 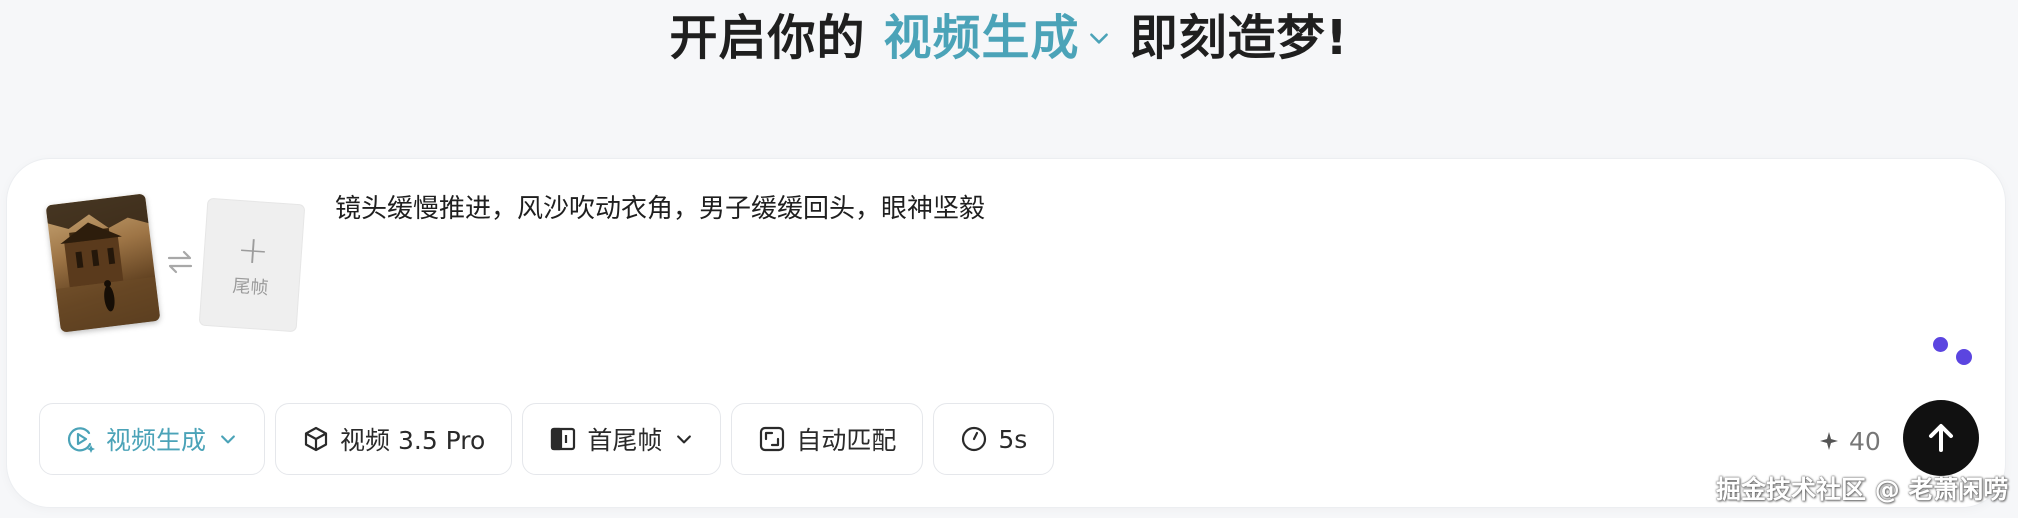 What do you see at coordinates (772, 439) in the screenshot?
I see `aspect-ratio-icon` at bounding box center [772, 439].